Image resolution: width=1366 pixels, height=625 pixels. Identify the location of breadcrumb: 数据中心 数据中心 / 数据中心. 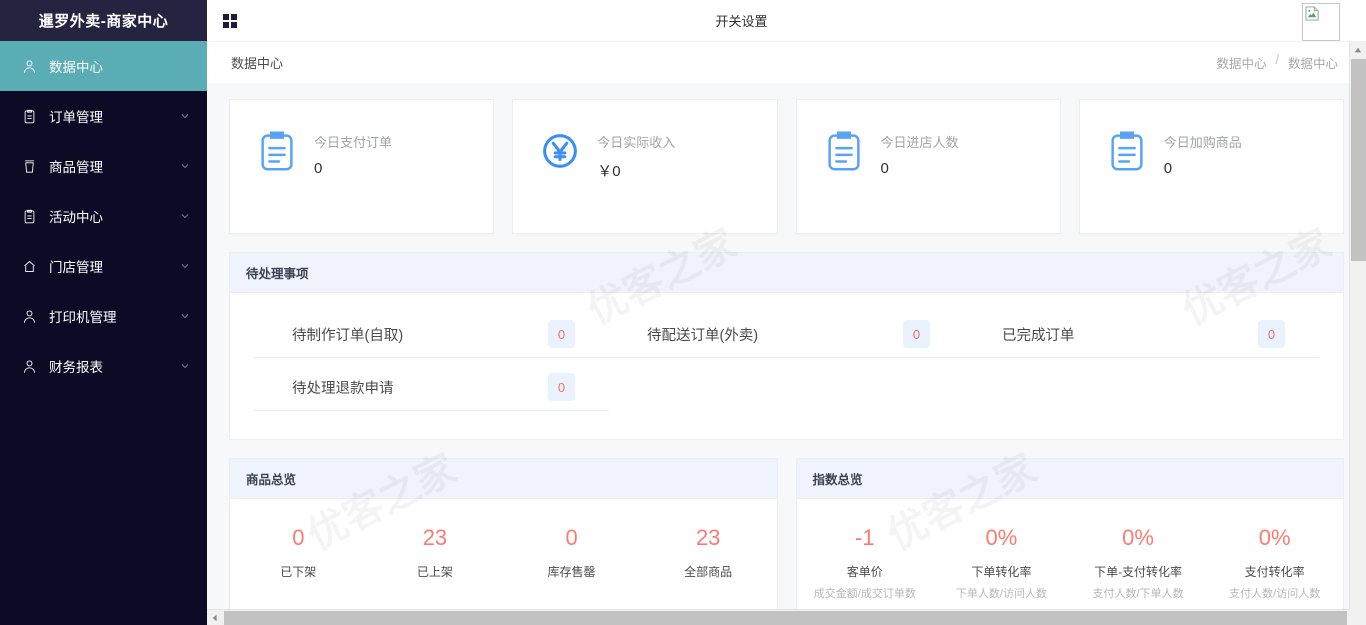
(786, 62).